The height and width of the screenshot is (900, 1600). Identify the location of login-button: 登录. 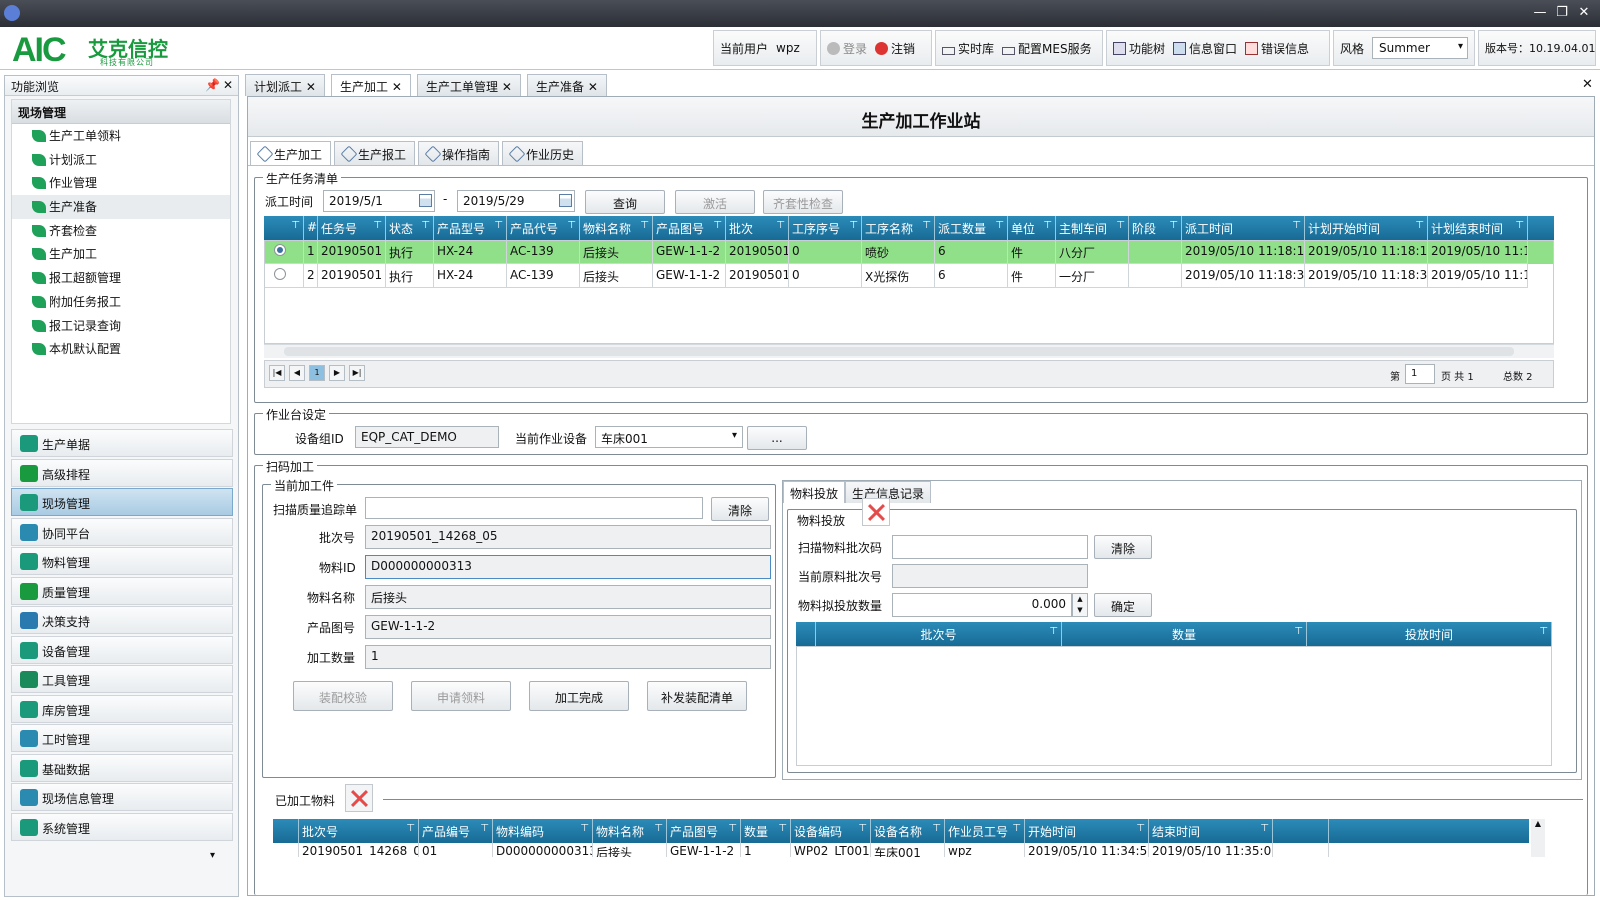
(847, 48).